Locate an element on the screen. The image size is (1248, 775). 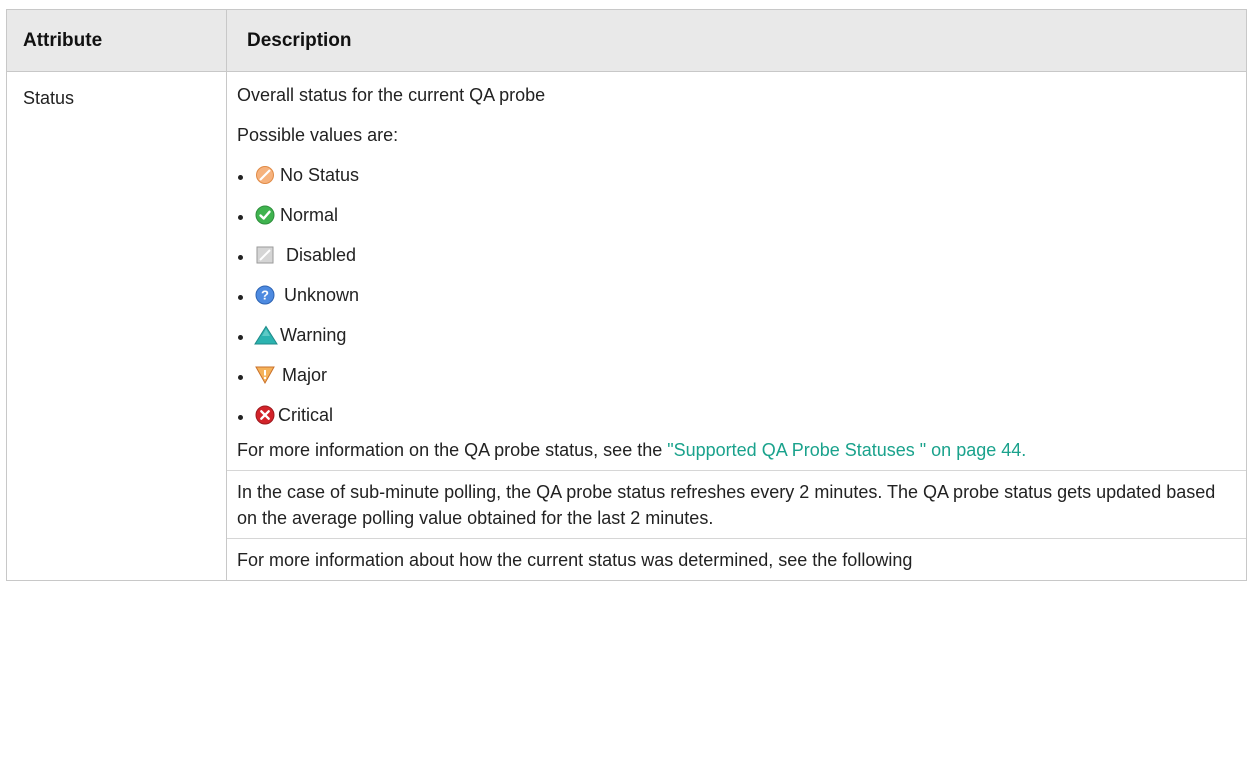
header-description: Description is located at coordinates (736, 40).